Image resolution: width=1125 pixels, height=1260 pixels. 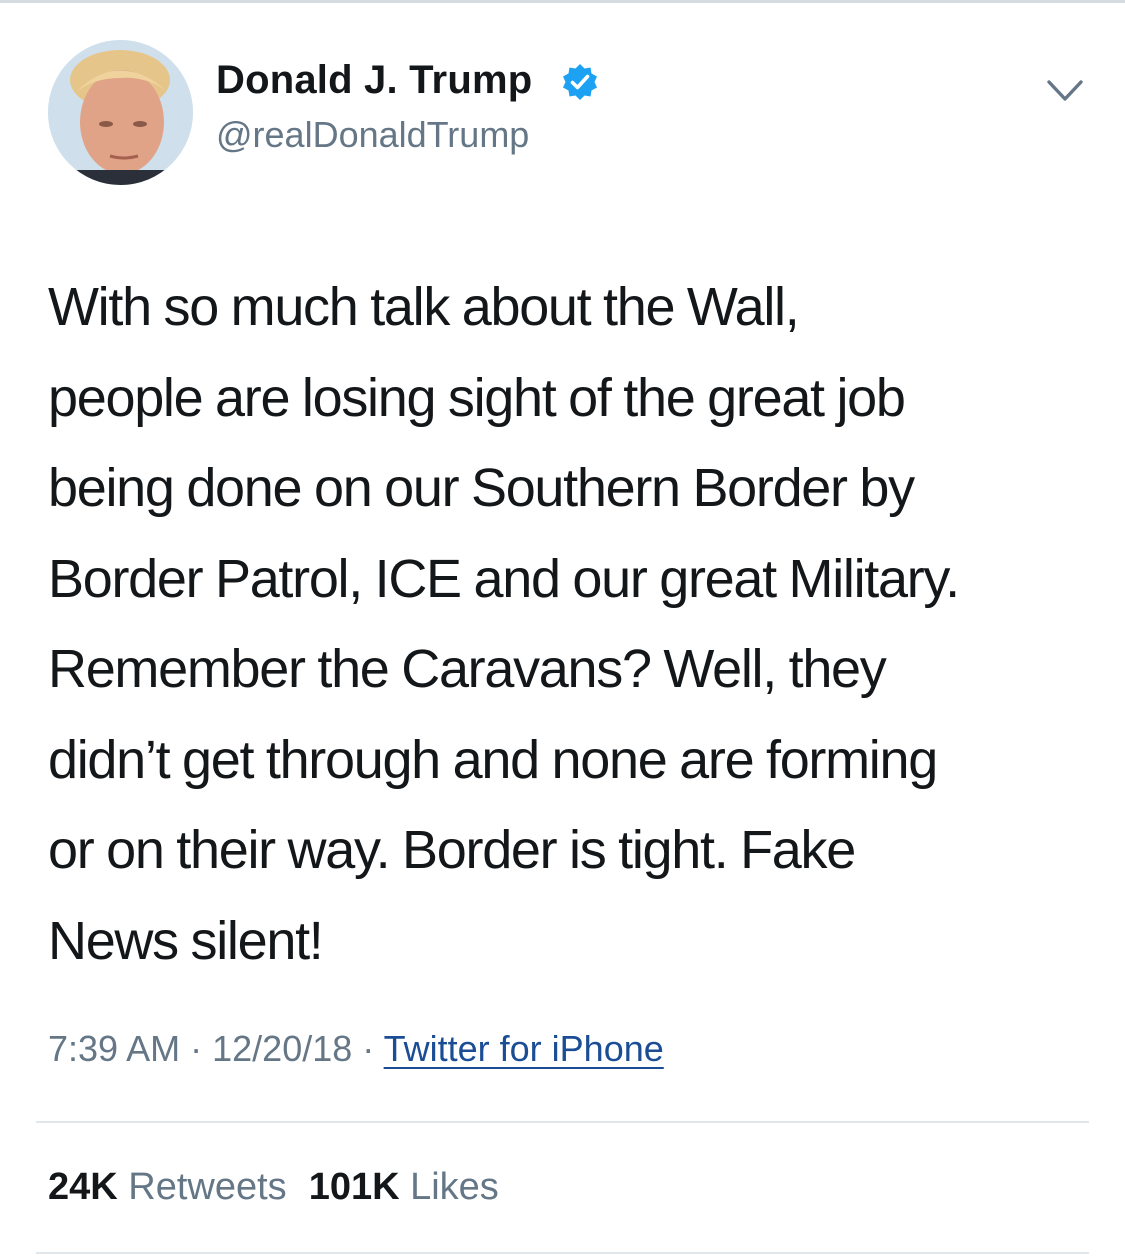 I want to click on likes-stat: 101K Likes, so click(x=404, y=1187).